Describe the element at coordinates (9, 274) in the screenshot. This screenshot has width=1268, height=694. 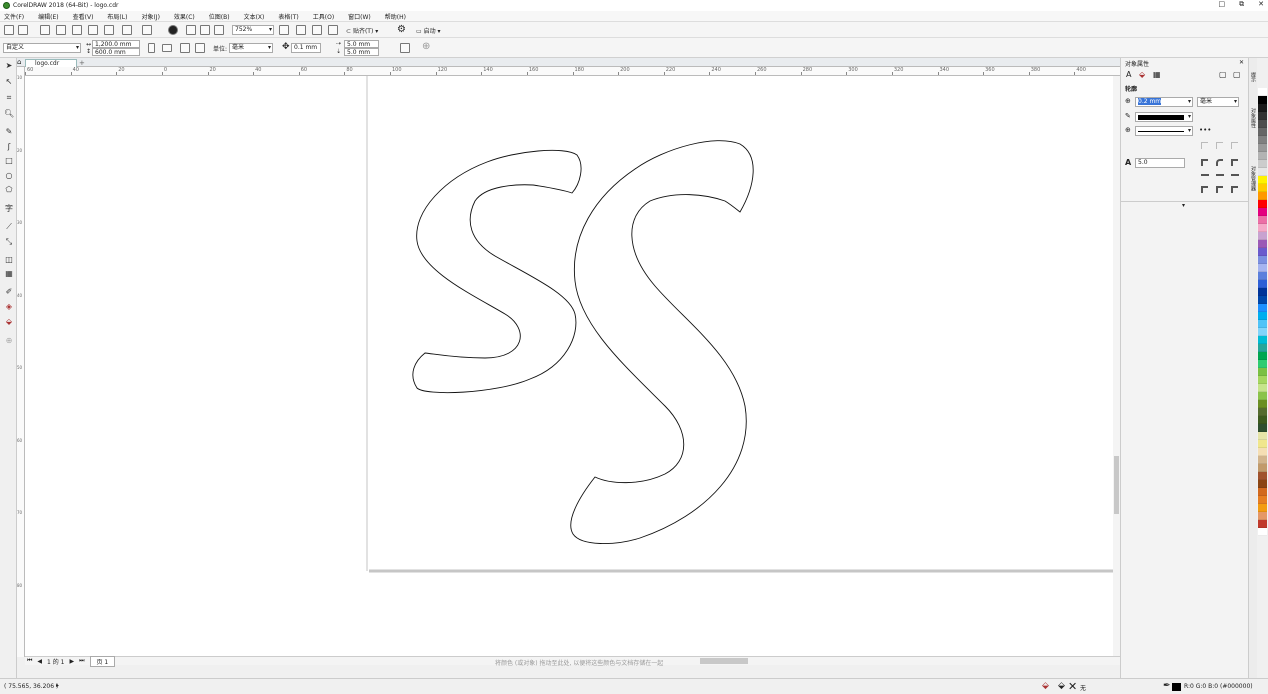
I see `transparency-tool-icon: ▦` at that location.